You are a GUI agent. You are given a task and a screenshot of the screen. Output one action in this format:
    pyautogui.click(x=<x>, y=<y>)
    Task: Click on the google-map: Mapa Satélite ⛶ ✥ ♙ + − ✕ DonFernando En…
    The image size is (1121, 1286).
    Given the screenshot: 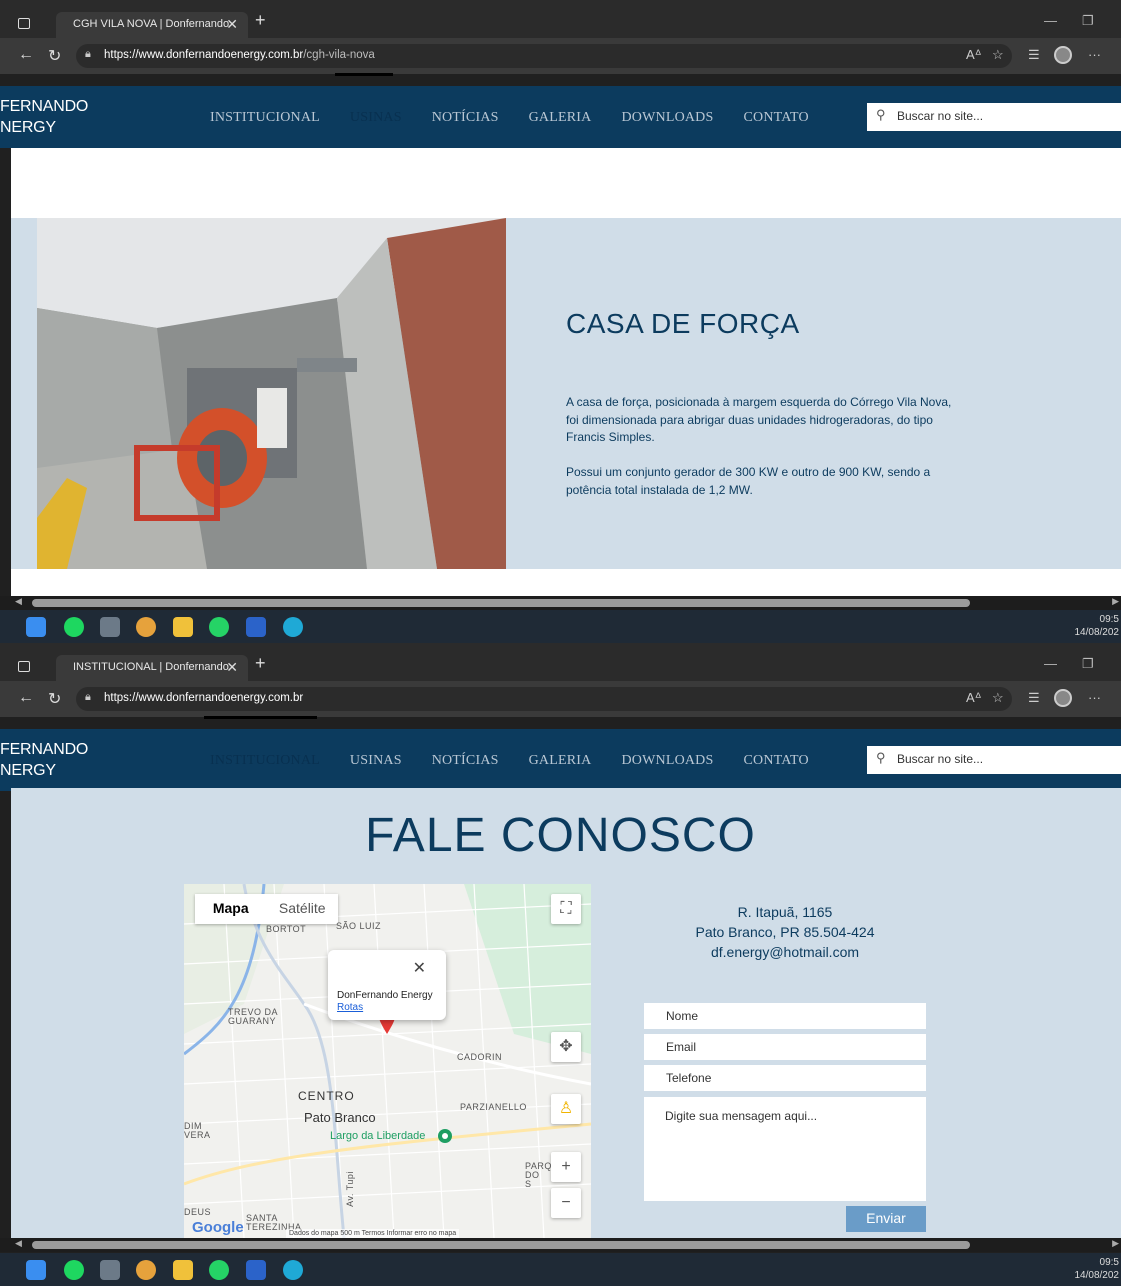 What is the action you would take?
    pyautogui.click(x=387, y=1061)
    